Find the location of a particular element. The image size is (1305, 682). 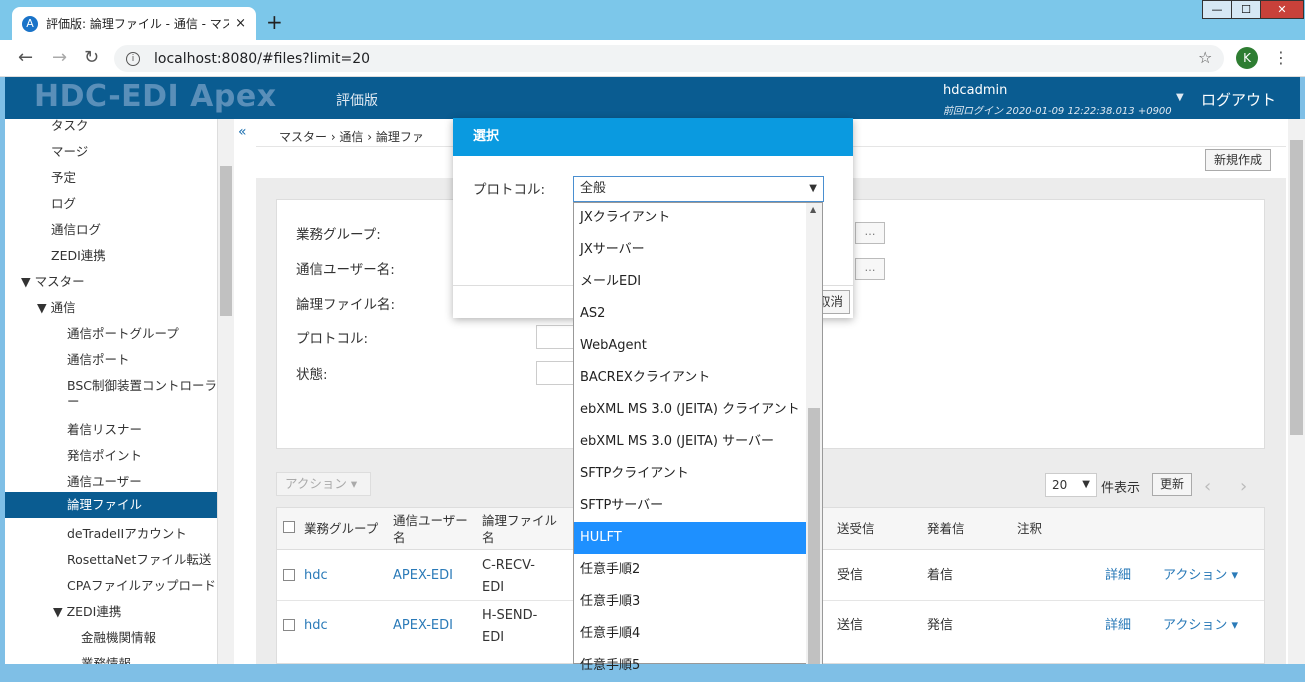

prev-page-icon: ‹ is located at coordinates (1207, 486).